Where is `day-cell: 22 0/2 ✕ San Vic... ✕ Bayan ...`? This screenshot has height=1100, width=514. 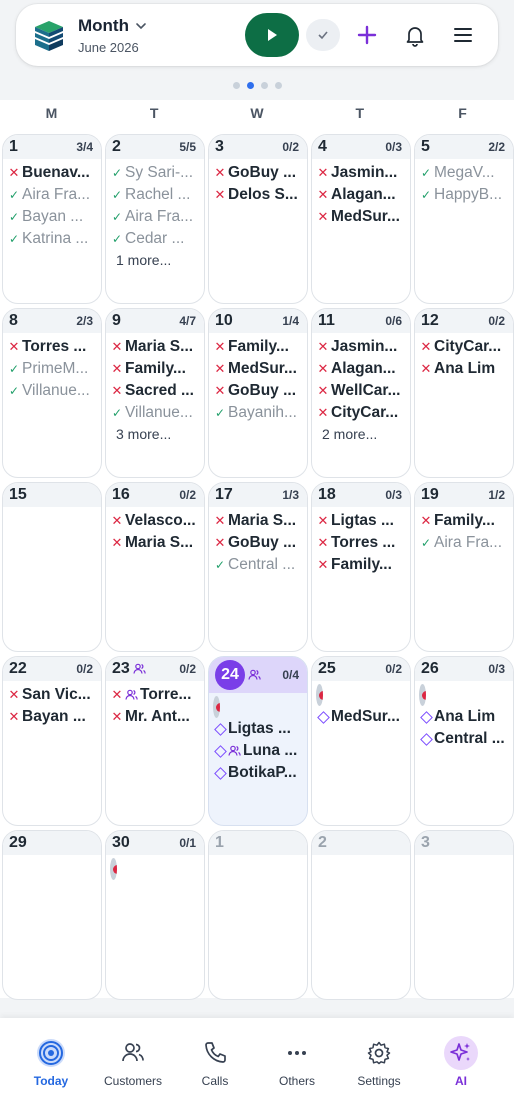
day-cell: 22 0/2 ✕ San Vic... ✕ Bayan ... is located at coordinates (52, 741).